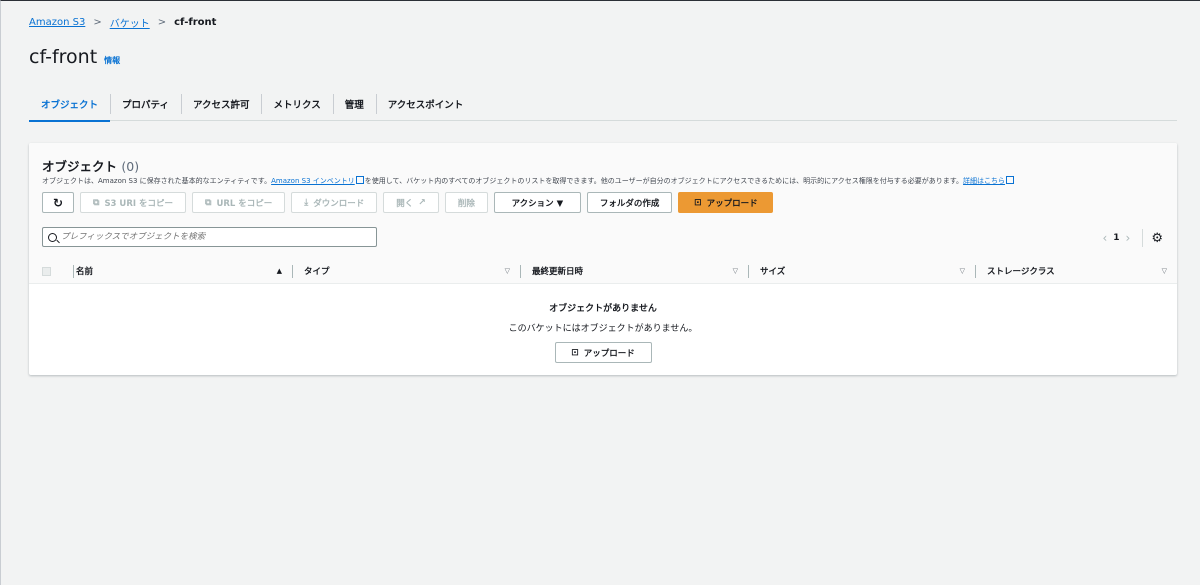 The height and width of the screenshot is (585, 1200). Describe the element at coordinates (354, 104) in the screenshot. I see `tab-management: 管理` at that location.